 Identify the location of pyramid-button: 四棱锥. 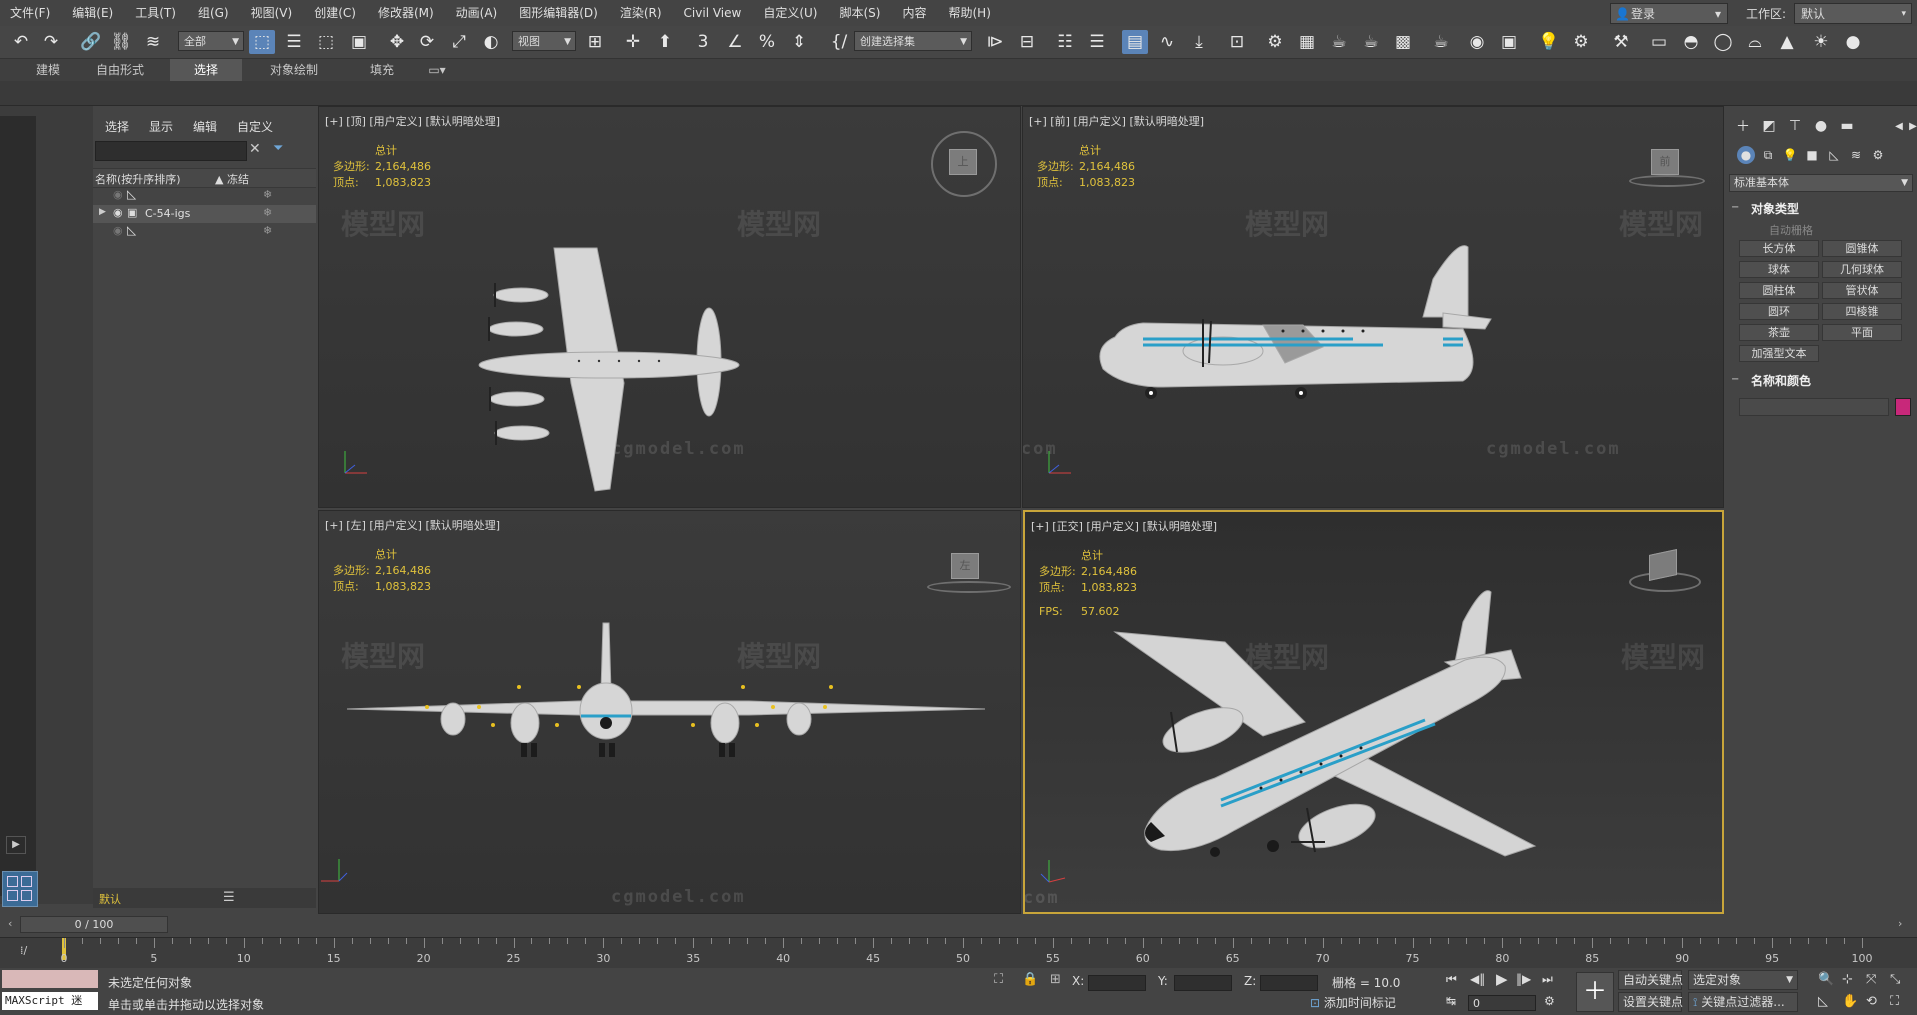
(1862, 311).